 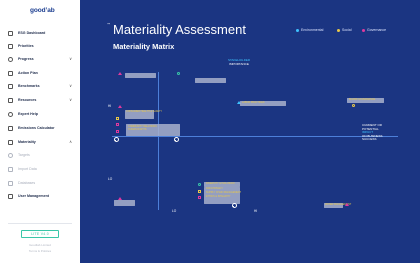 I want to click on sidebar-divider, so click(x=40, y=223).